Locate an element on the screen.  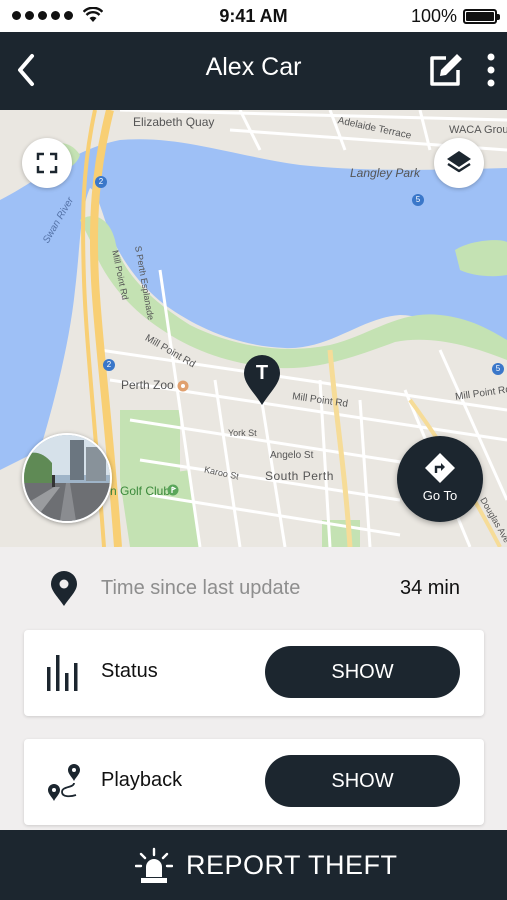
vehicle-location-pin: T is located at coordinates (262, 380).